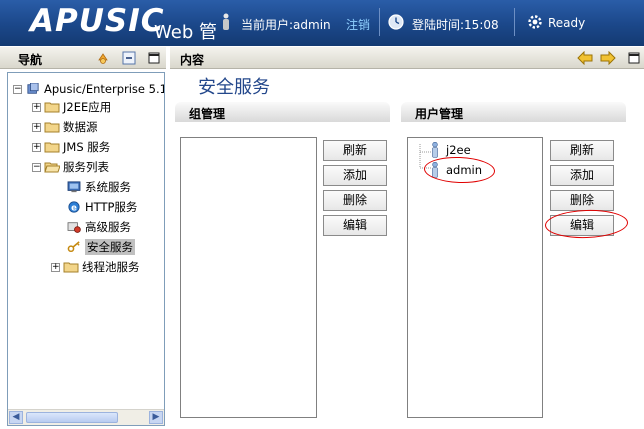  I want to click on horizontal-scrollbar: ◀ ▶, so click(86, 417).